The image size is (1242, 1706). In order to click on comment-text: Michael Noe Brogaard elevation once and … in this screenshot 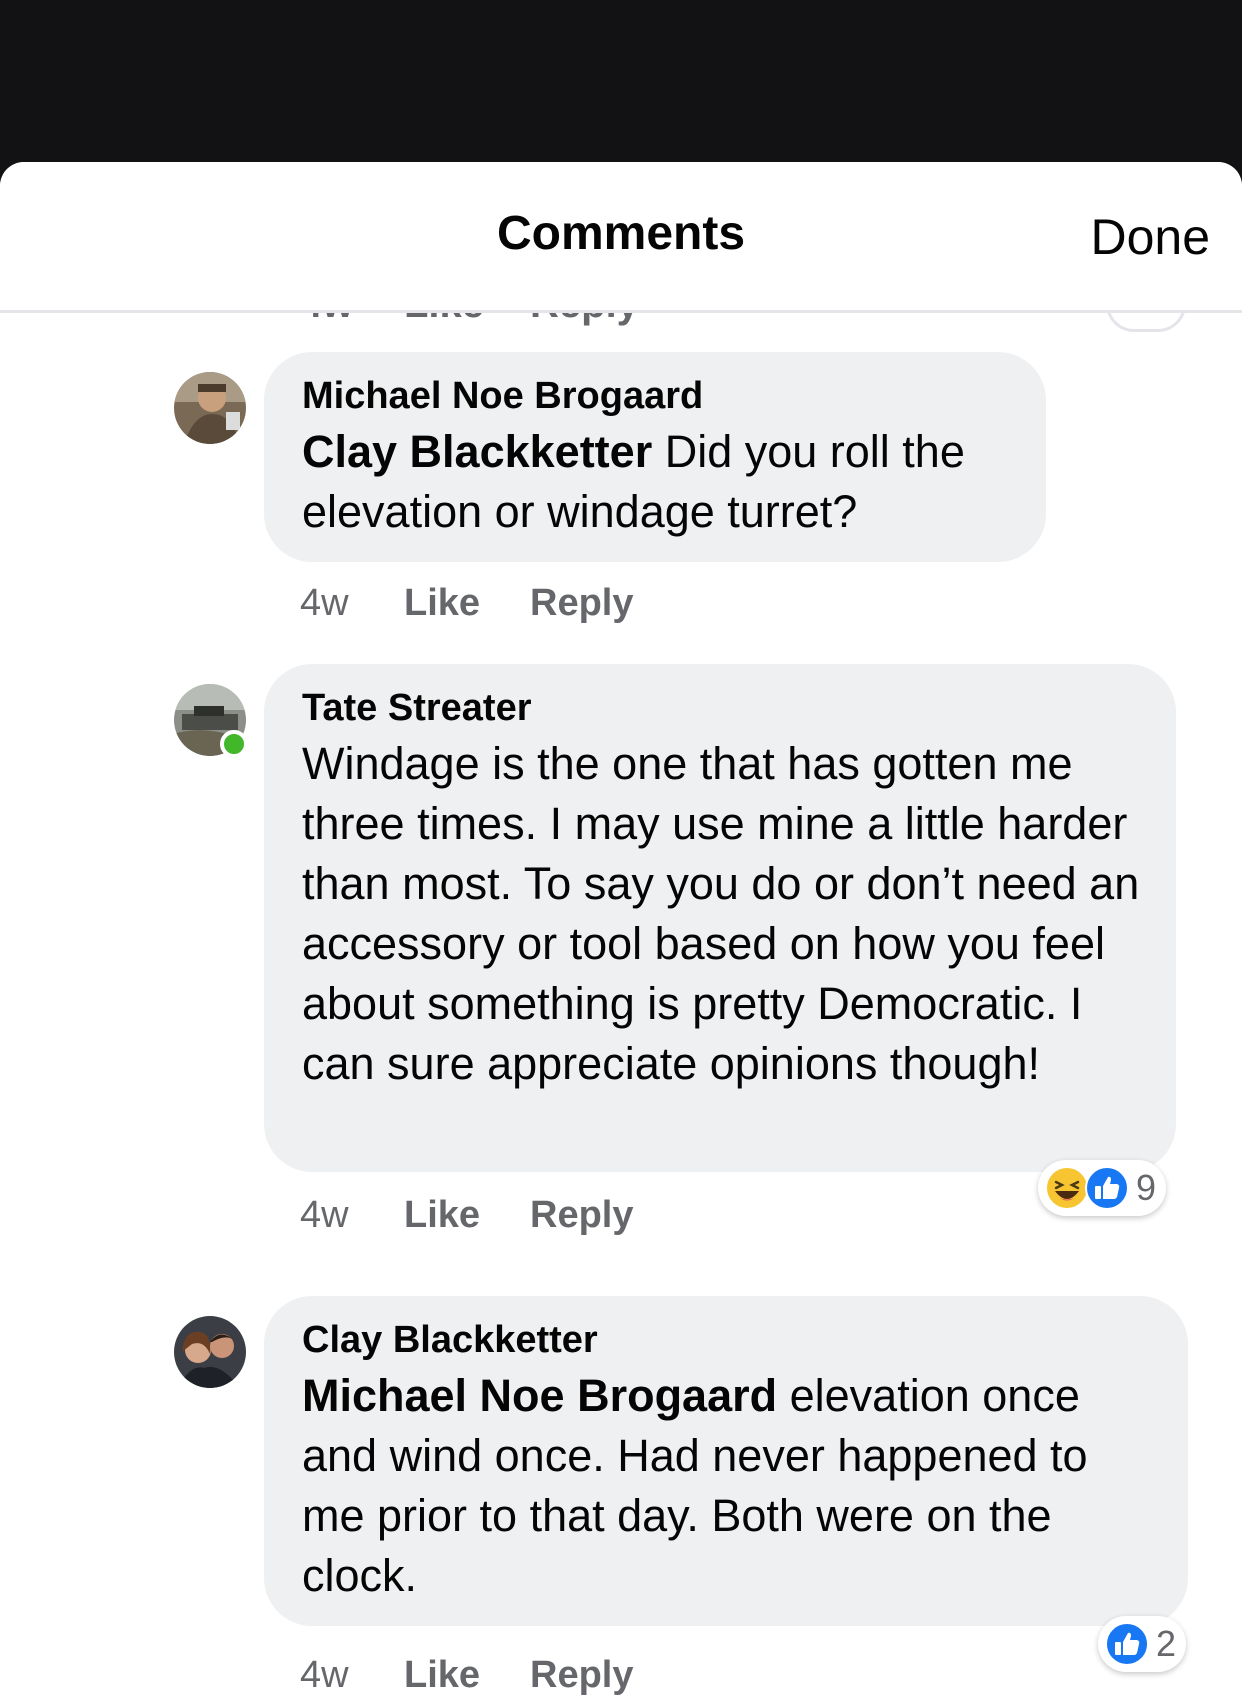, I will do `click(727, 1486)`.